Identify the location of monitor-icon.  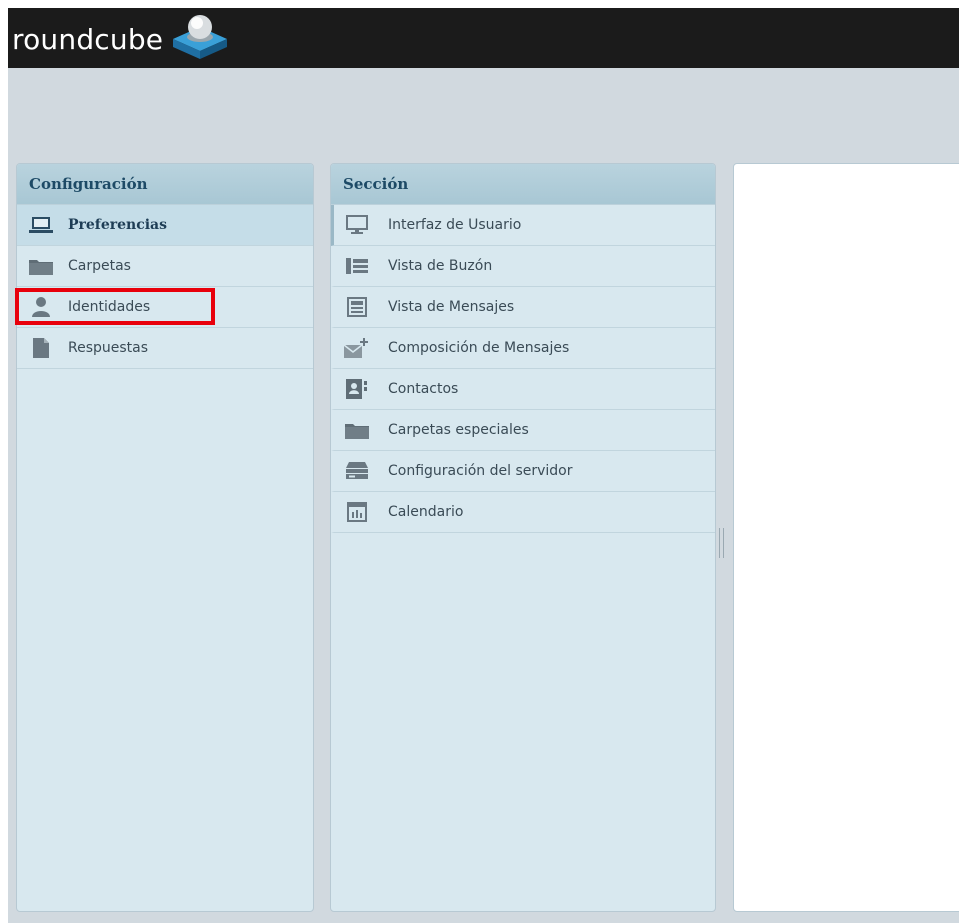
(357, 225).